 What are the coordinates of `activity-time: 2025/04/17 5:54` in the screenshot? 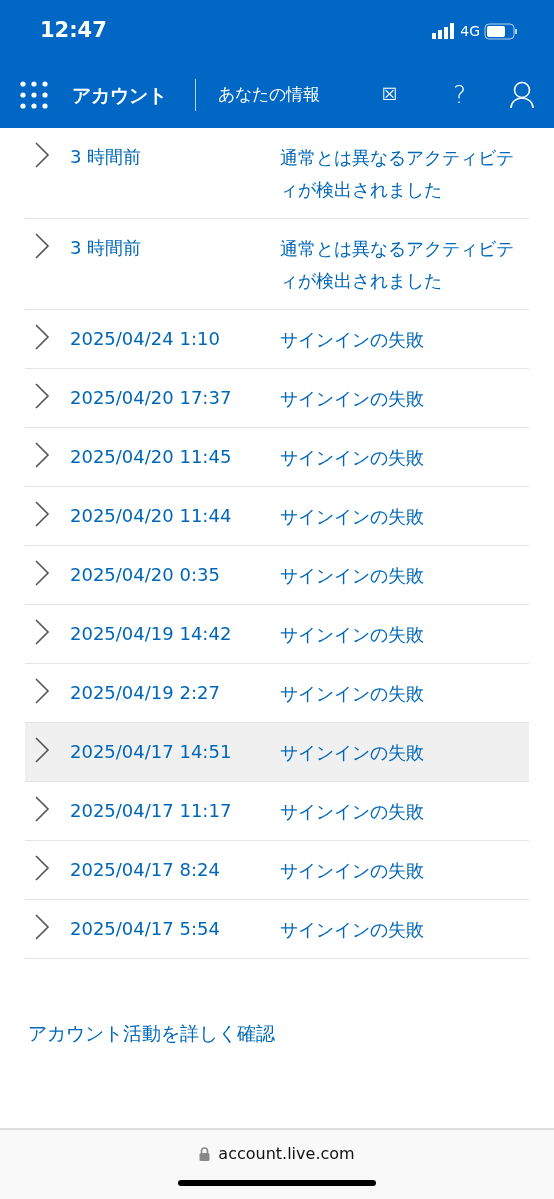 It's located at (145, 929).